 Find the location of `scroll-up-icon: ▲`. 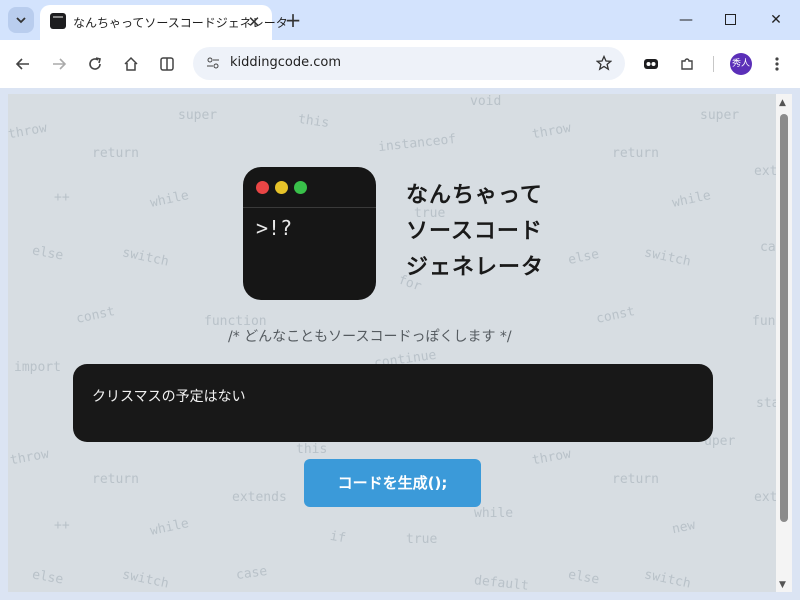

scroll-up-icon: ▲ is located at coordinates (782, 103).